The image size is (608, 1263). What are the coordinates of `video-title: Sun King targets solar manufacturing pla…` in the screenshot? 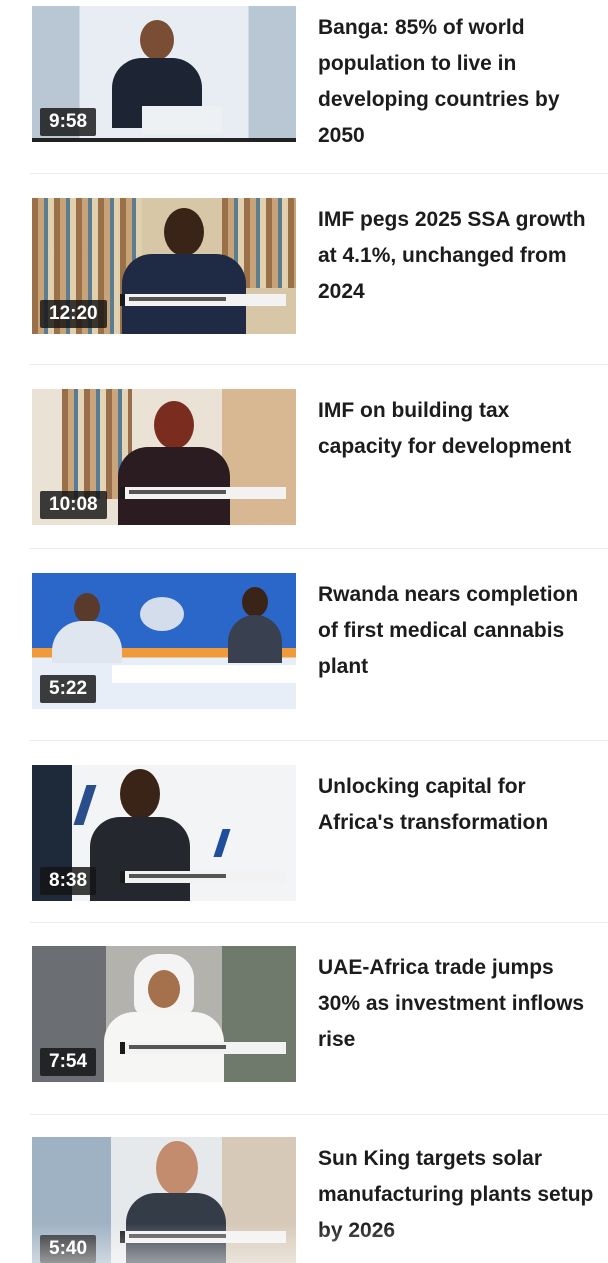 It's located at (458, 1195).